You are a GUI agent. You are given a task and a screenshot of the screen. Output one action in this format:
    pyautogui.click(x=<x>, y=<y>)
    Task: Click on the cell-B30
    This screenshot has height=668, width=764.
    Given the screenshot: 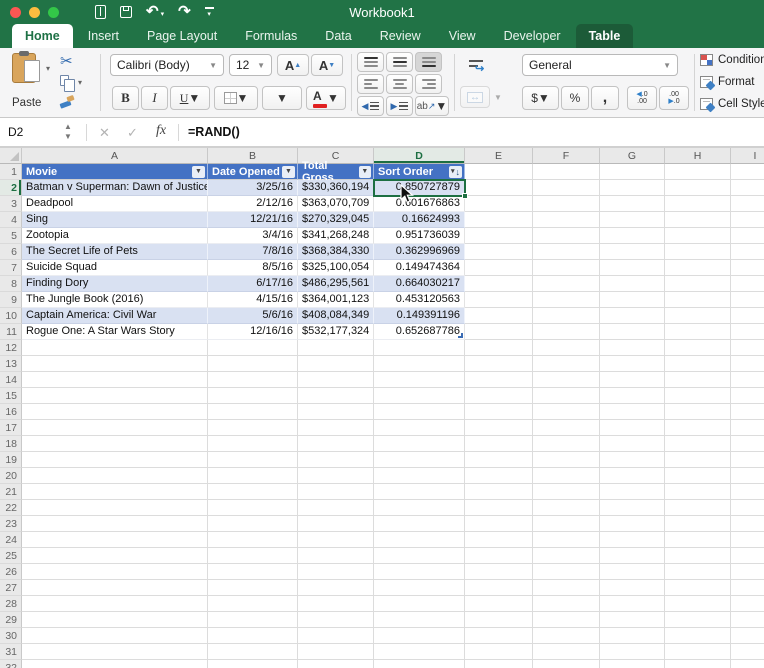 What is the action you would take?
    pyautogui.click(x=253, y=636)
    